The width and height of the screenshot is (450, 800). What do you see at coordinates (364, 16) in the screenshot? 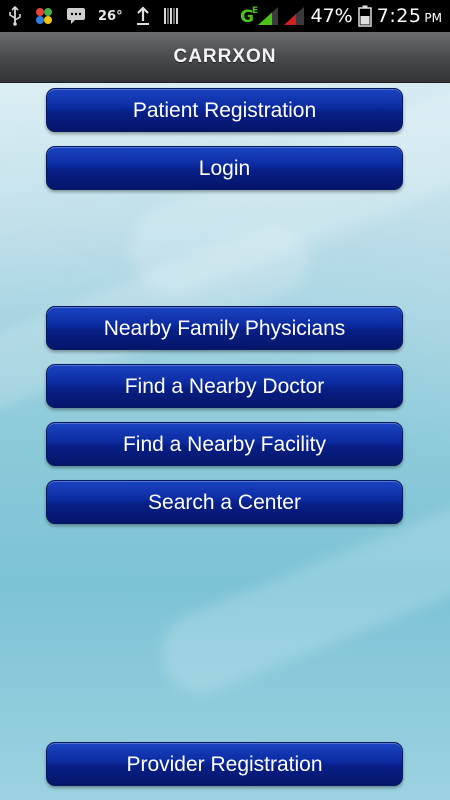
I see `battery-icon` at bounding box center [364, 16].